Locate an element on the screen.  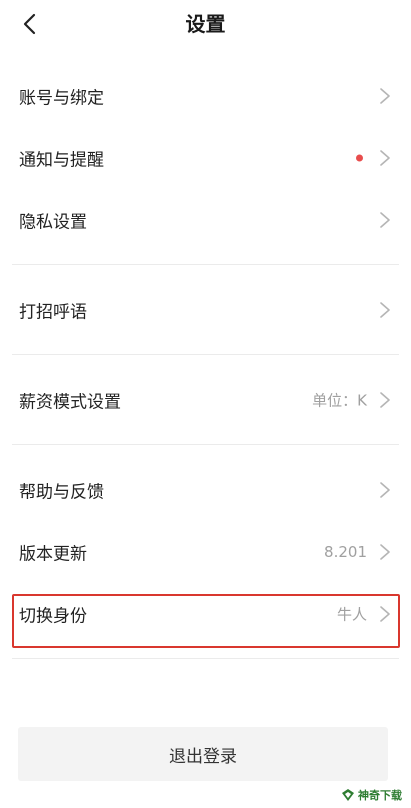
header-bar: 设置 is located at coordinates (205, 24).